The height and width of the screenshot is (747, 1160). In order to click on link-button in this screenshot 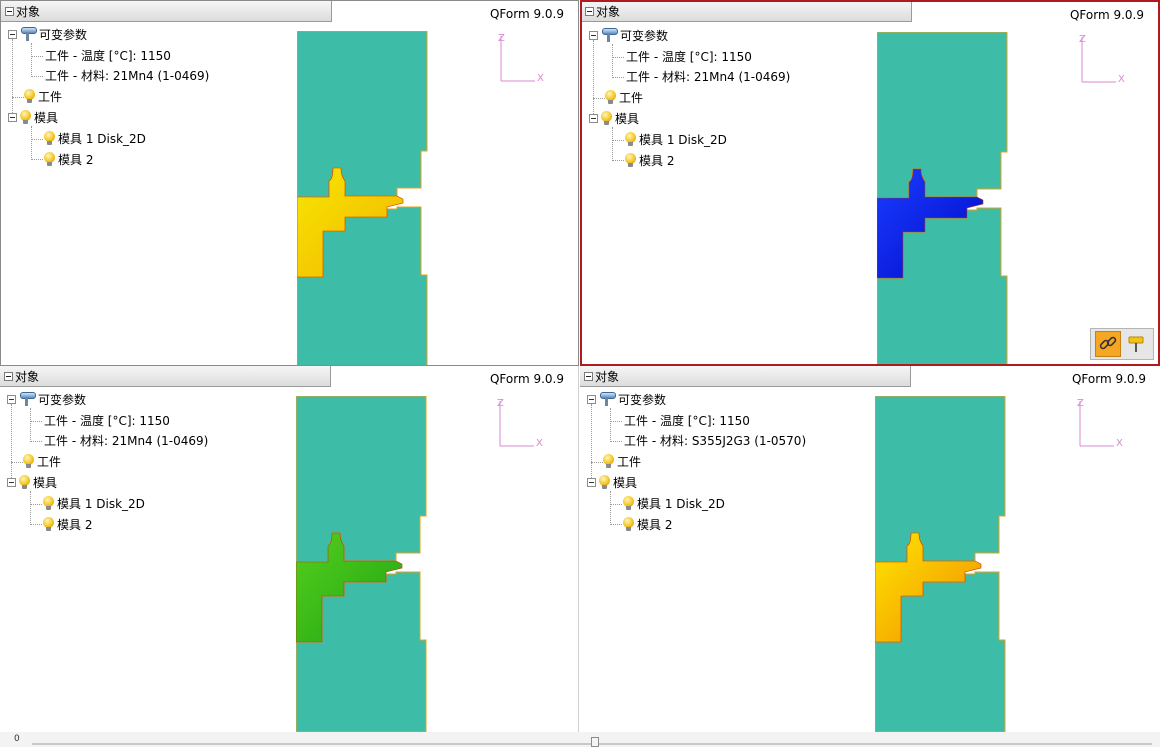, I will do `click(1108, 344)`.